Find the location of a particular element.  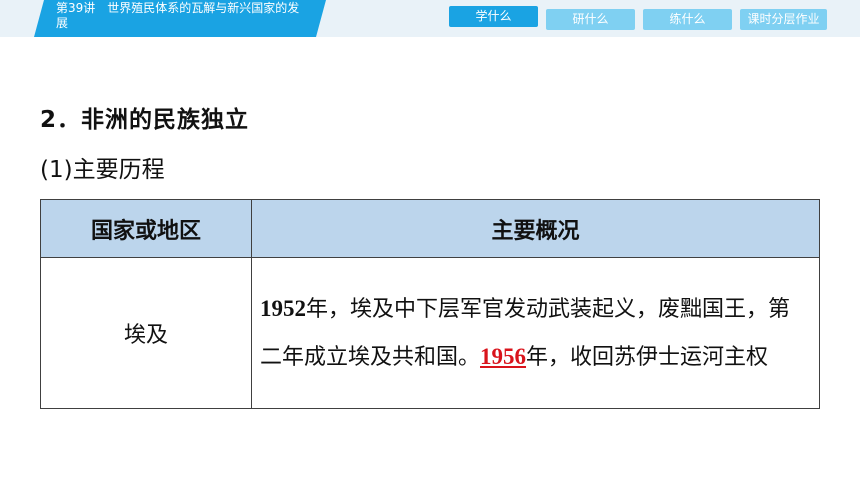

section-heading: 2．非洲的民族独立 is located at coordinates (145, 120).